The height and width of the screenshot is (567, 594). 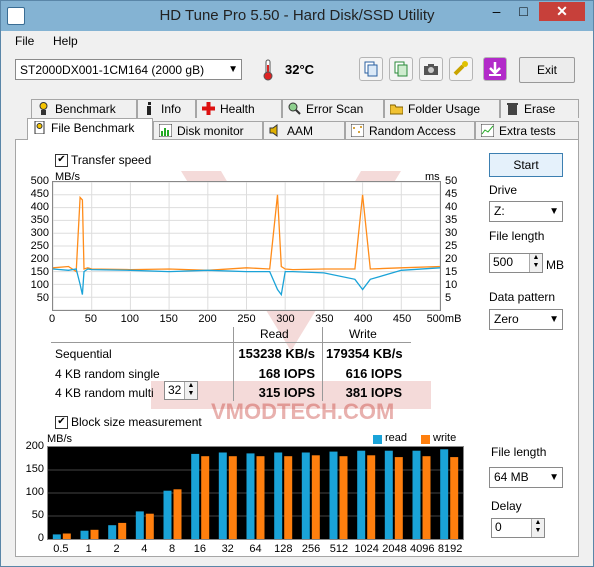 What do you see at coordinates (562, 11) in the screenshot?
I see `close-button: ✕` at bounding box center [562, 11].